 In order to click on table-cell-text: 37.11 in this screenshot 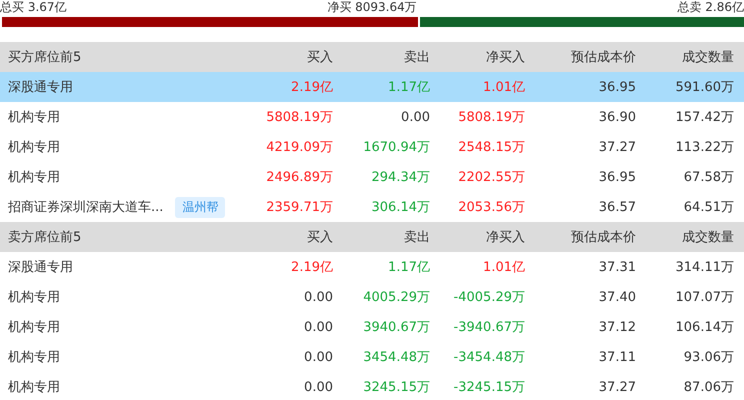, I will do `click(617, 357)`.